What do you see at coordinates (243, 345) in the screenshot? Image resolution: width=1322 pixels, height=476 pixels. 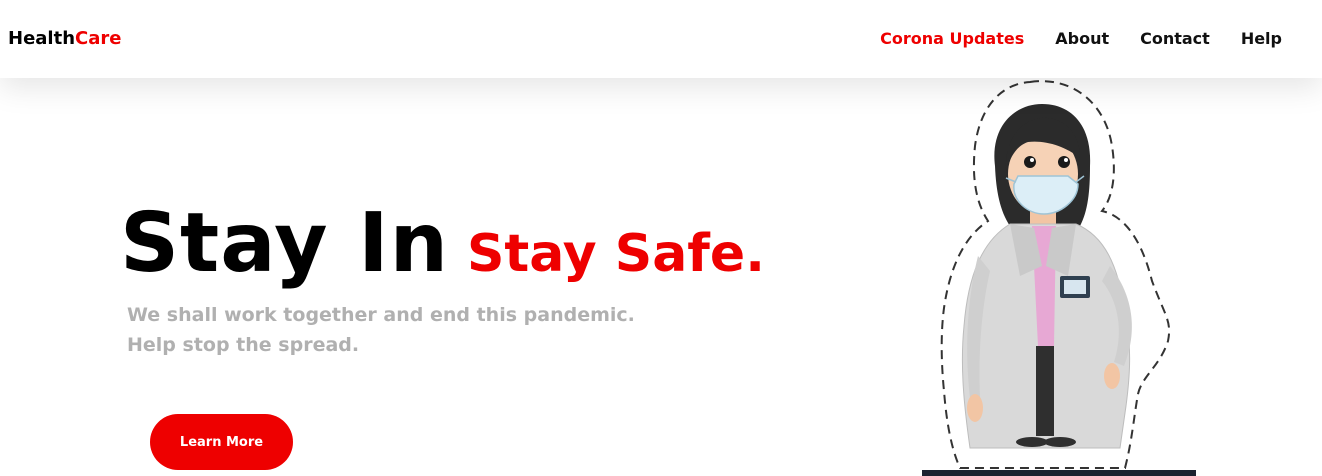 I see `hero-subtitle-line2: Help stop the spread.` at bounding box center [243, 345].